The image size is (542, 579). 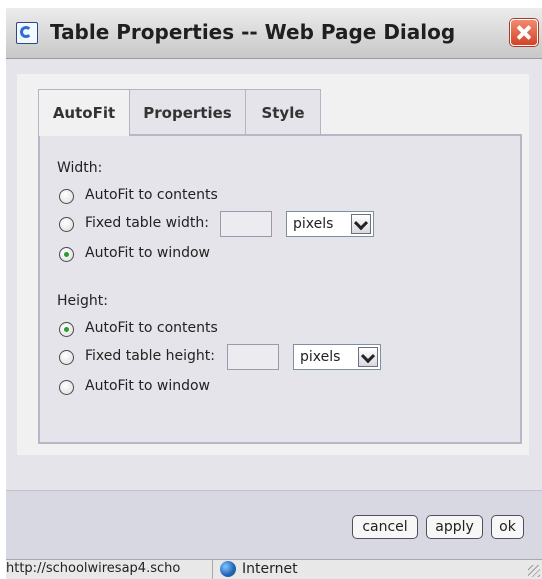 I want to click on ie-page-icon, so click(x=27, y=33).